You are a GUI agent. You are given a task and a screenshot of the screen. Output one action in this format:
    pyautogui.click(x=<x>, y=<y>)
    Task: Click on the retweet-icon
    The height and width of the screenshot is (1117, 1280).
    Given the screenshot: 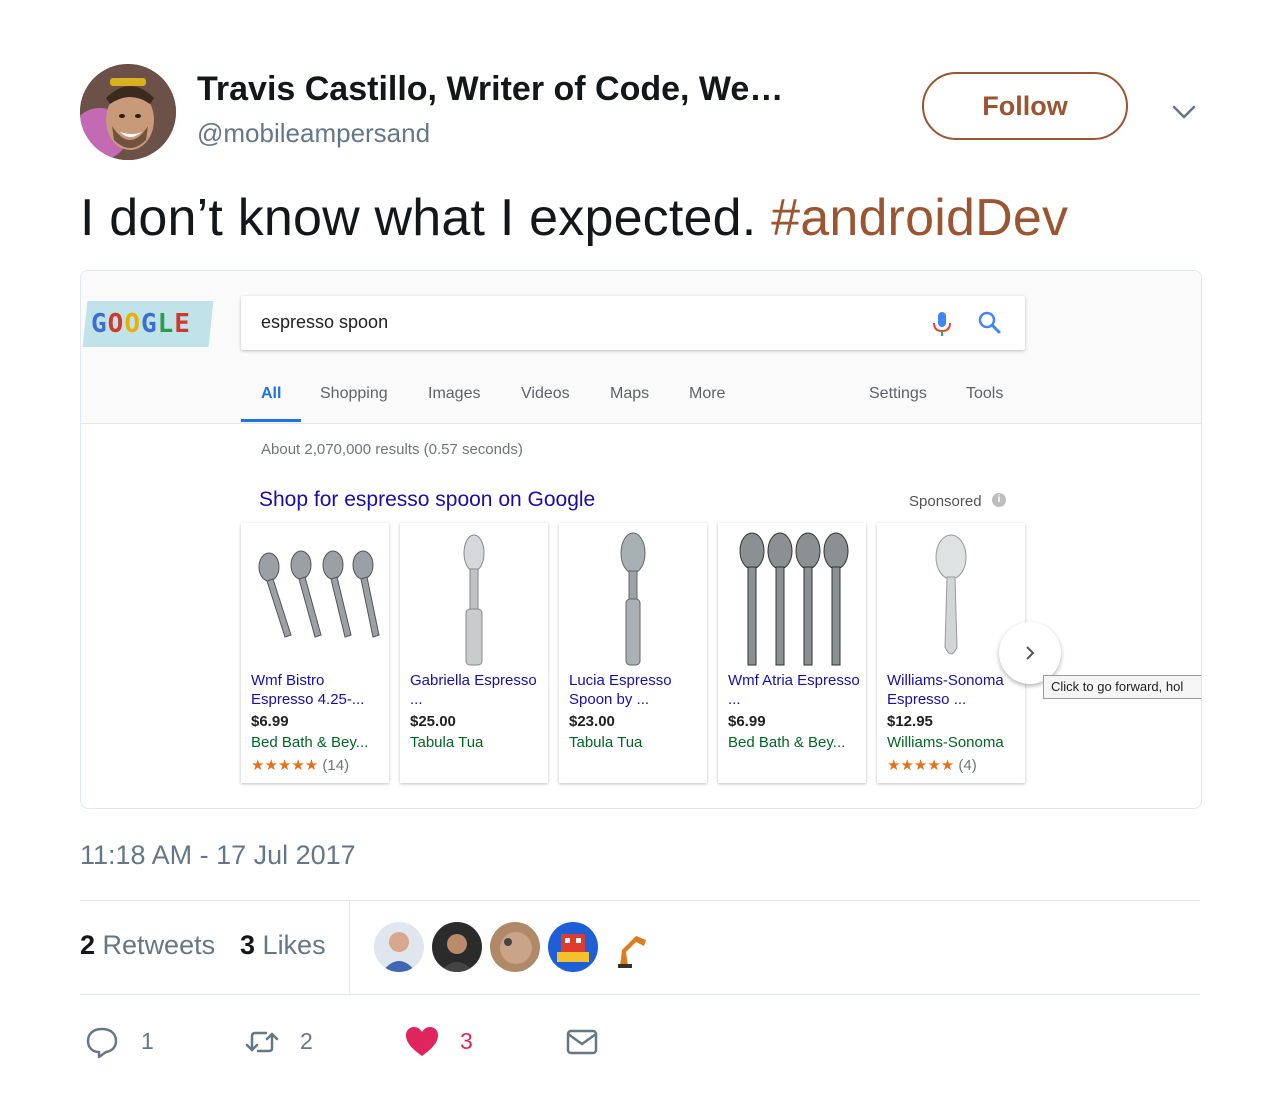 What is the action you would take?
    pyautogui.click(x=262, y=1042)
    